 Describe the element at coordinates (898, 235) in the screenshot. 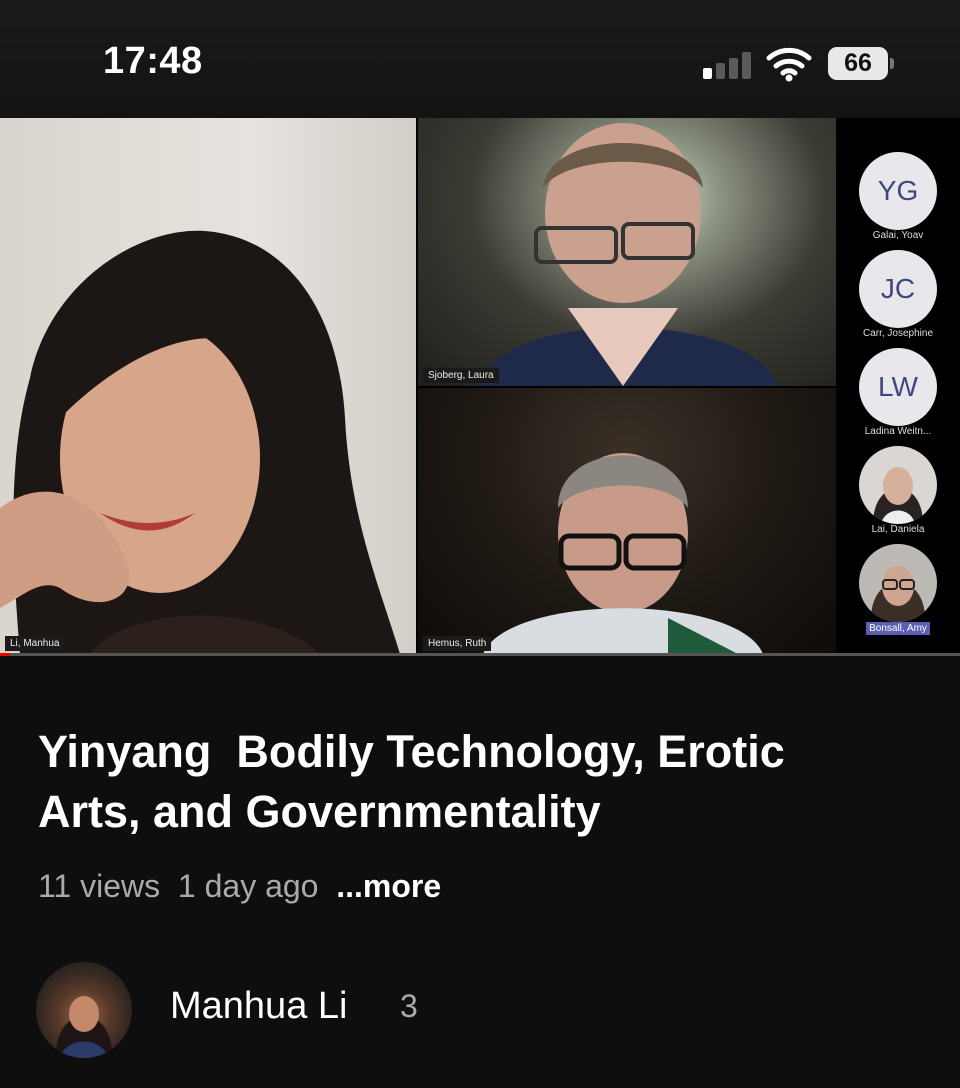

I see `participant-name: Galai, Yoav` at that location.